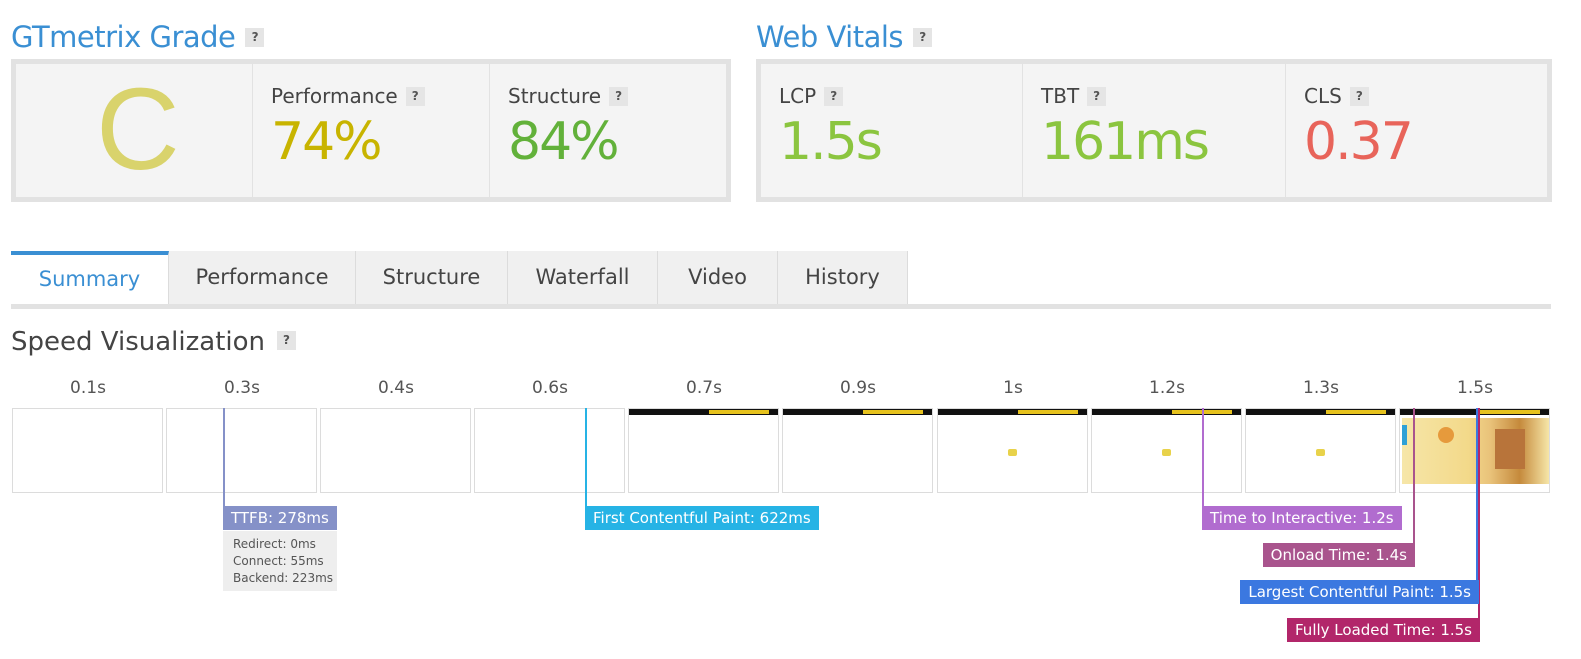 Image resolution: width=1581 pixels, height=659 pixels. What do you see at coordinates (274, 544) in the screenshot?
I see `redirect-time: Redirect: 0ms` at bounding box center [274, 544].